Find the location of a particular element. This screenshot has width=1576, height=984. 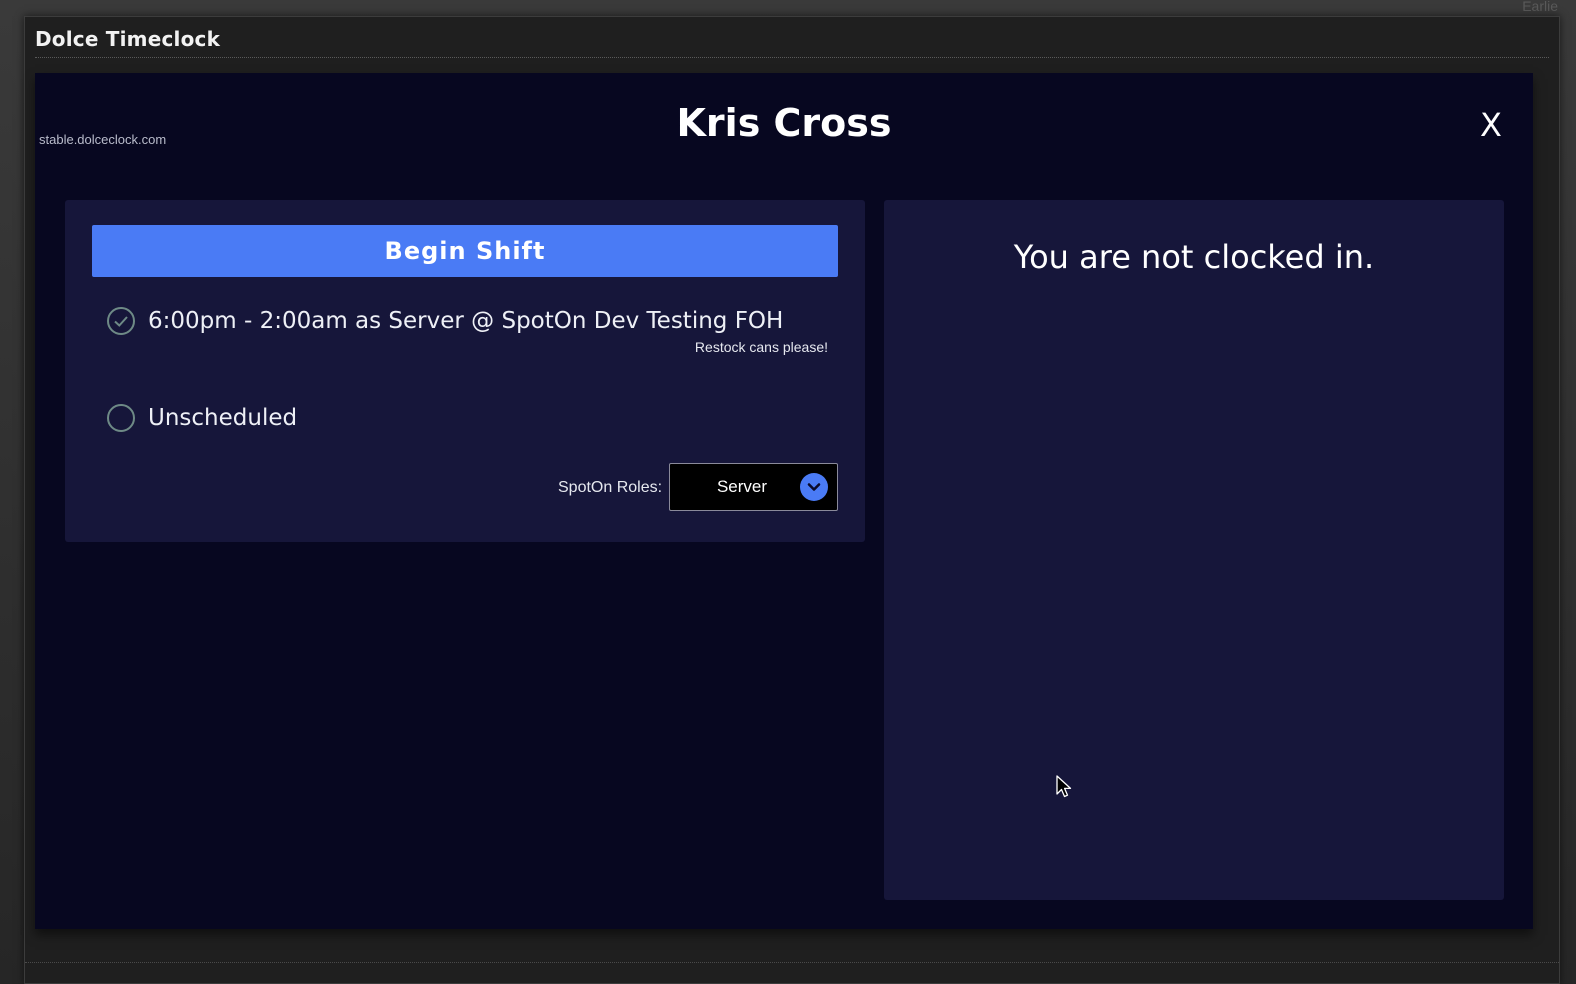

unscheduled-option: Unscheduled is located at coordinates (202, 418).